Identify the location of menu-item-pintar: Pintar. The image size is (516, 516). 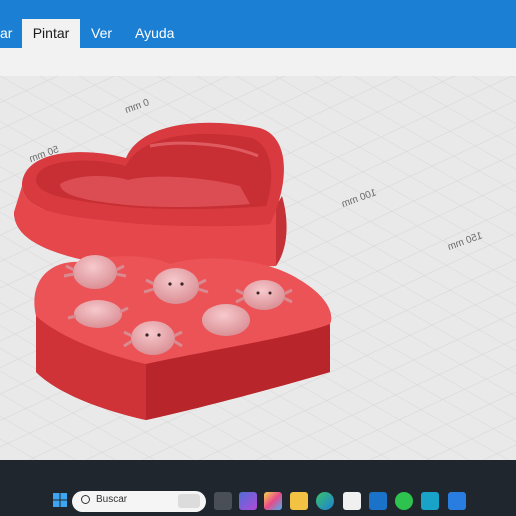
(51, 33).